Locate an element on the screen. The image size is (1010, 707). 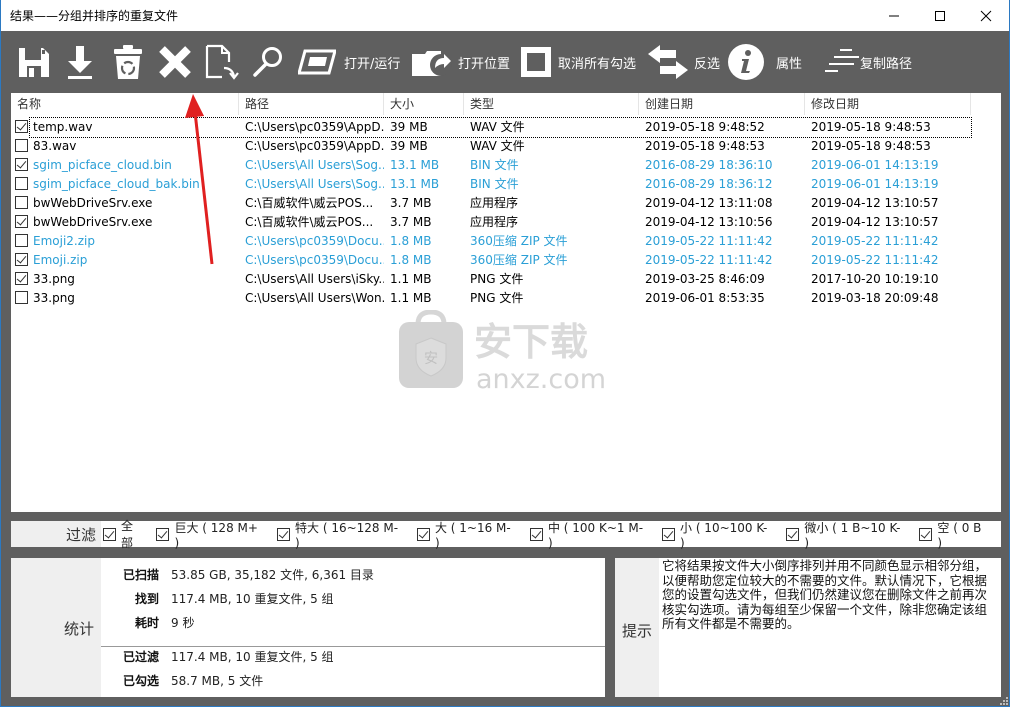
cell-name: sgim_picface_cloud.bin is located at coordinates (125, 165).